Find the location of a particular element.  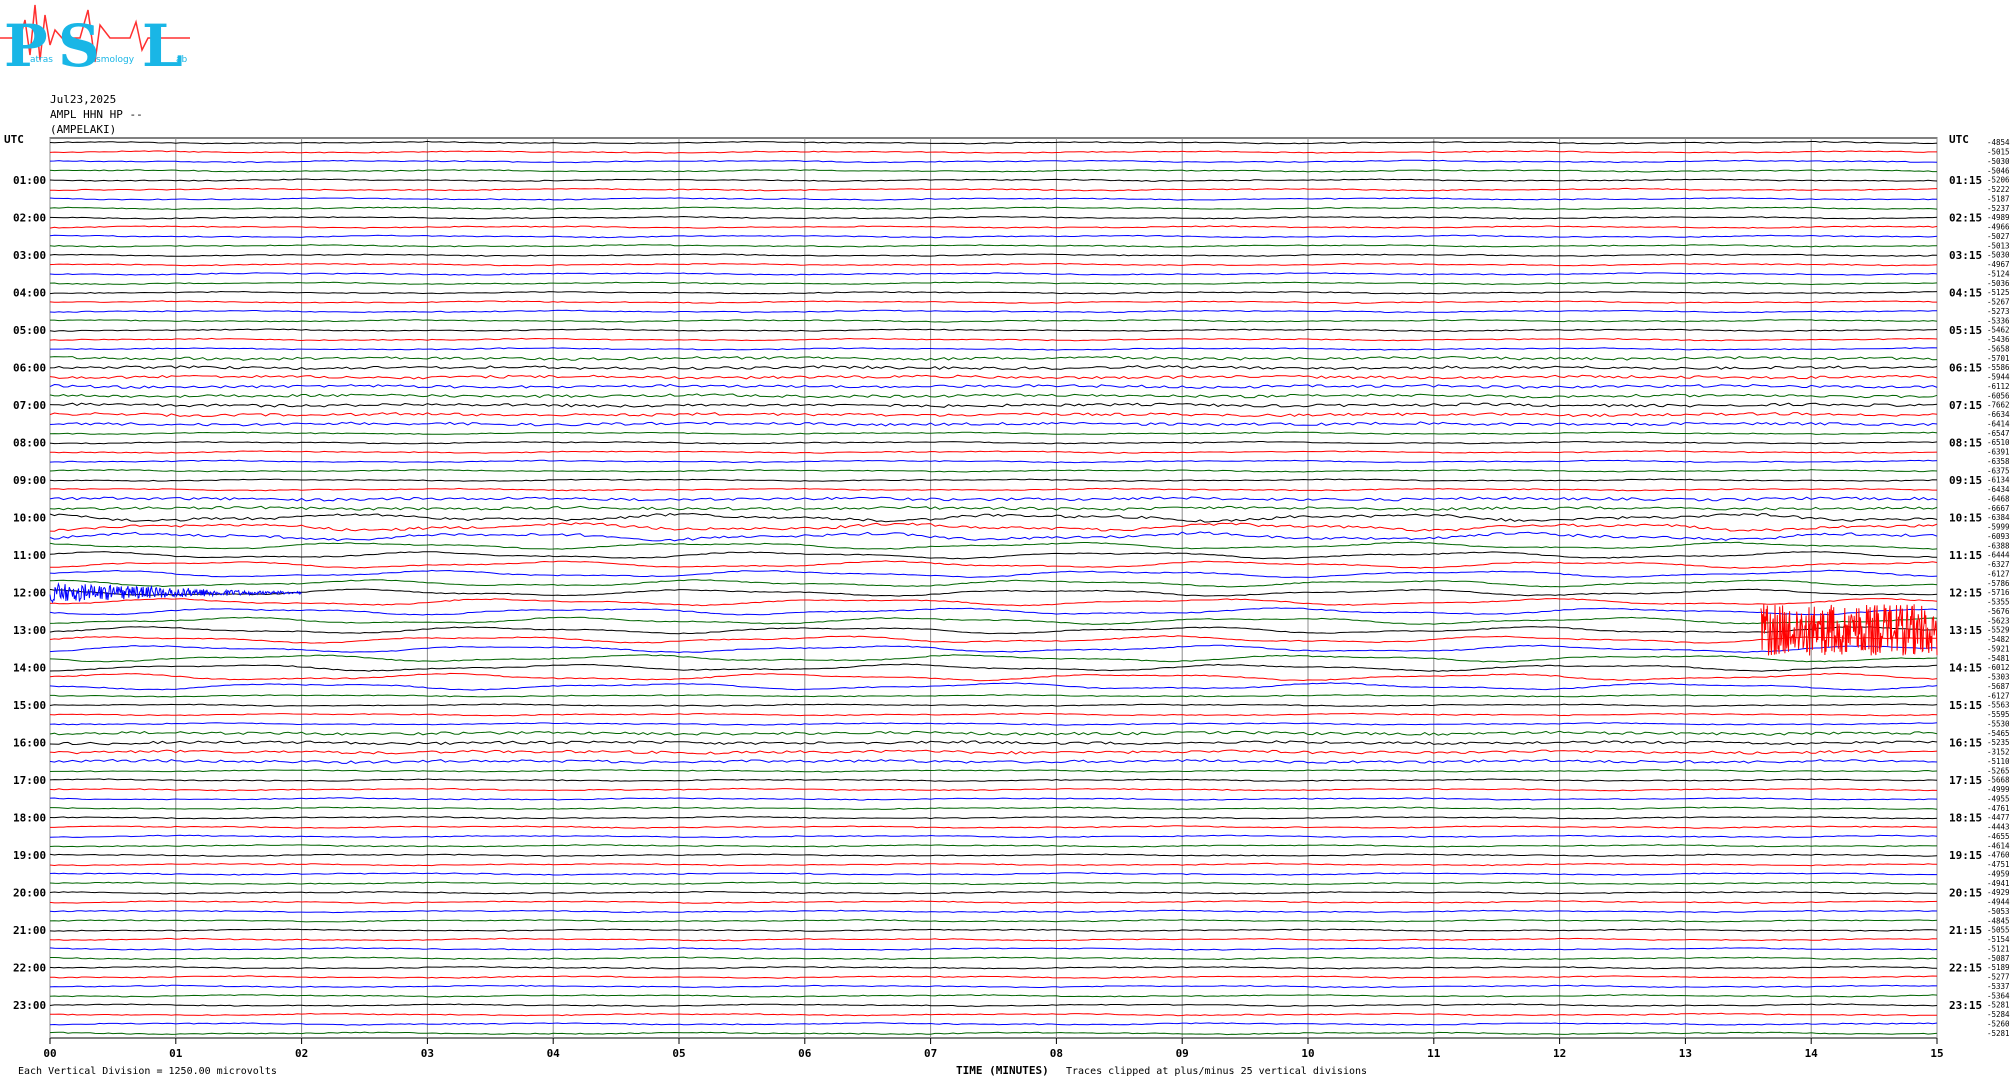

trace-baseline-value: -4760 is located at coordinates (1998, 855).